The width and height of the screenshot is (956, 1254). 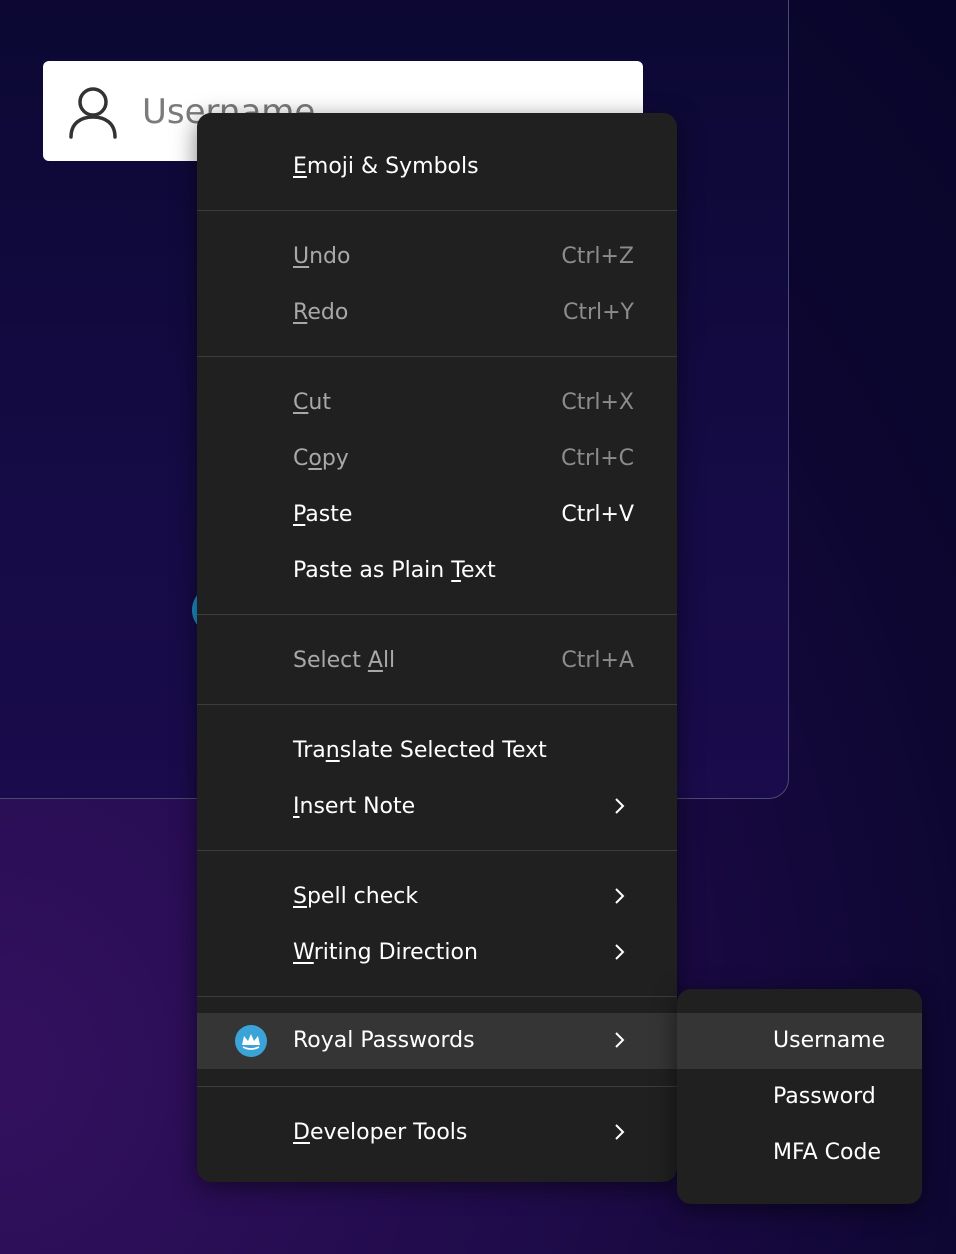 I want to click on submenu-item-label: Password, so click(x=824, y=1096).